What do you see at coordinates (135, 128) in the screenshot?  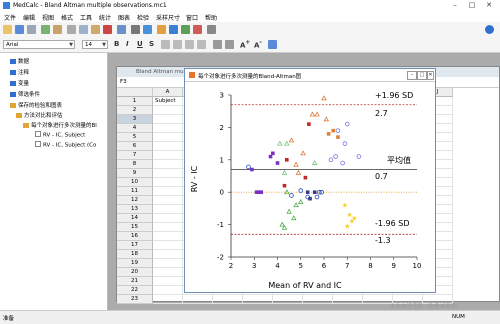 I see `row-header: 4` at bounding box center [135, 128].